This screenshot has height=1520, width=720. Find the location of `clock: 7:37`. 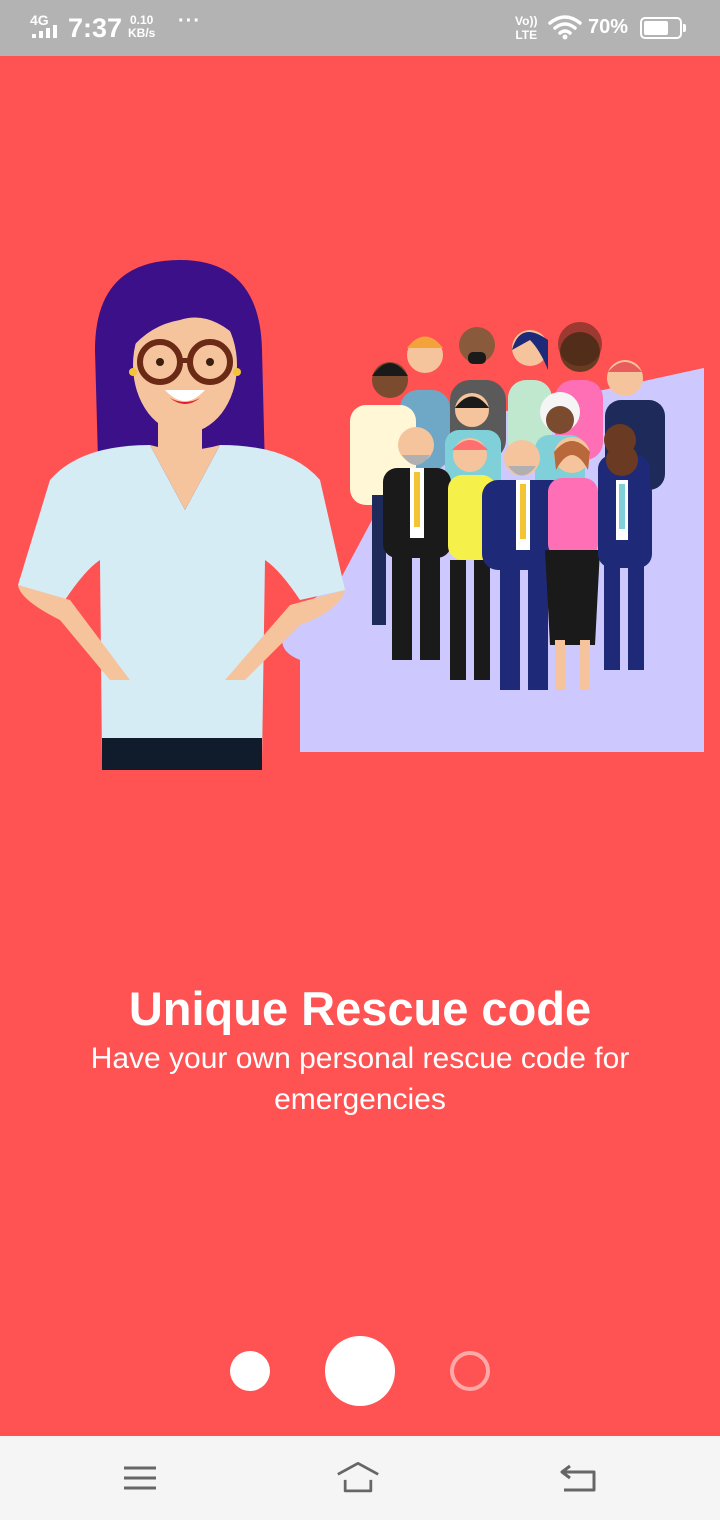

clock: 7:37 is located at coordinates (95, 28).